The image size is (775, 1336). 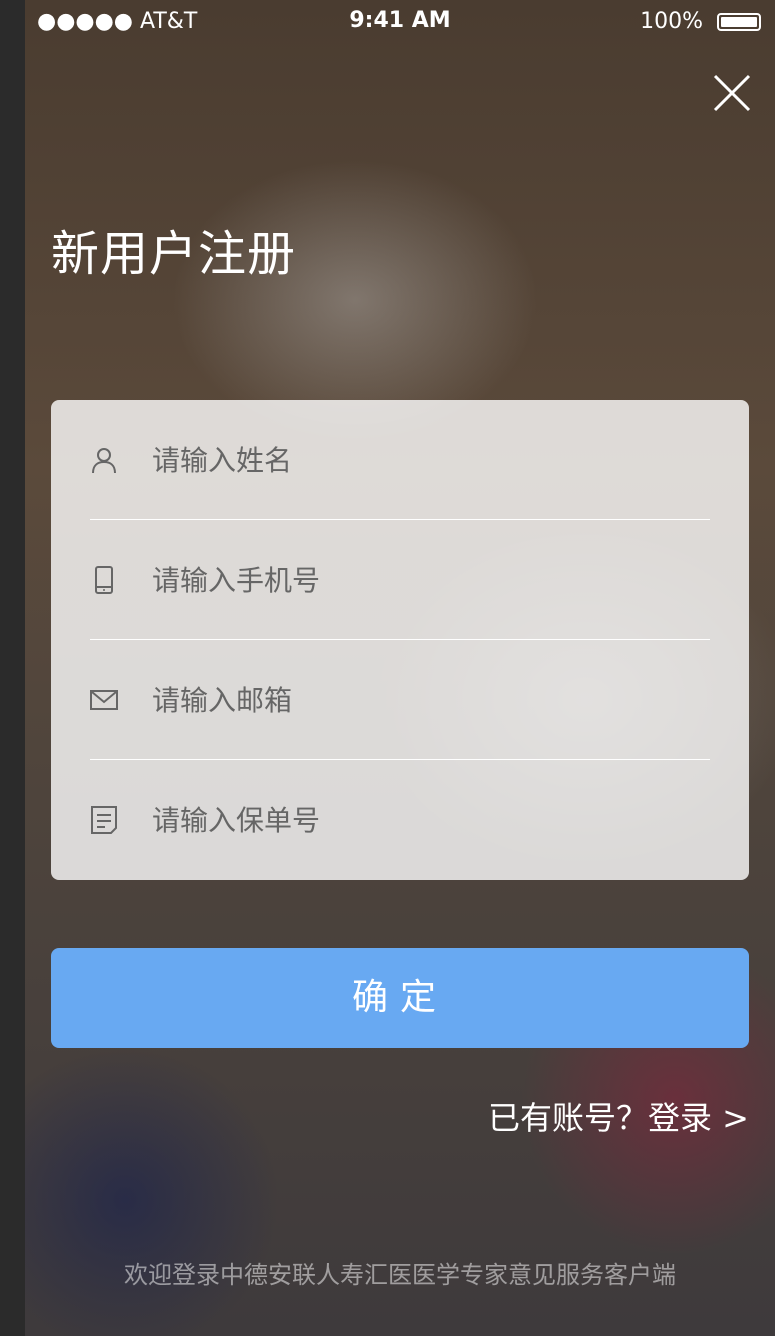 I want to click on battery-percentage: 100%, so click(x=671, y=21).